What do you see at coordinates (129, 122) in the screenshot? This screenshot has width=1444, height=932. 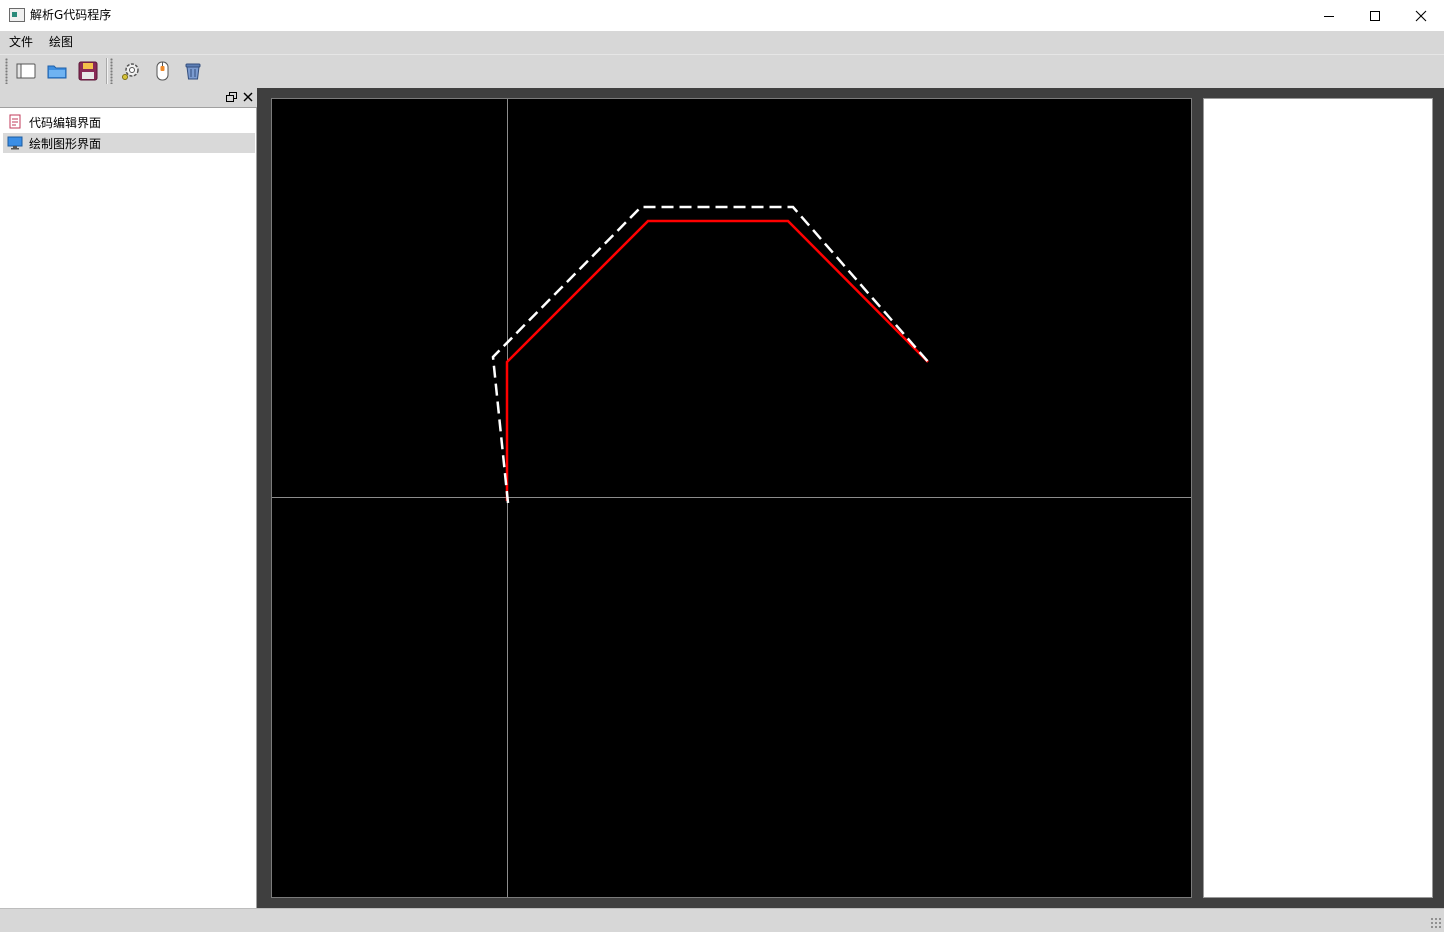 I see `dock-item-code-editor: 代码编辑界面` at bounding box center [129, 122].